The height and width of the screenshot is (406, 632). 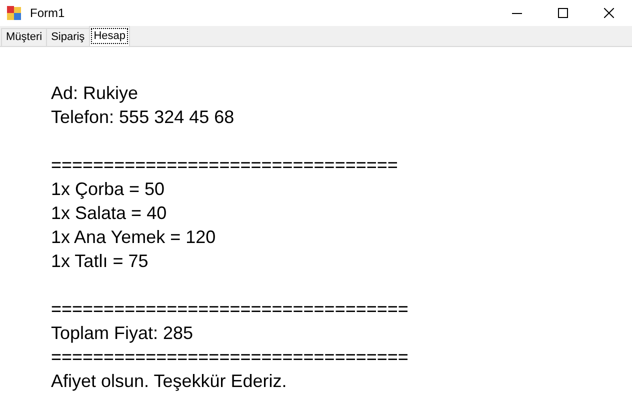 What do you see at coordinates (95, 93) in the screenshot?
I see `receipt-line: Ad: Rukiye` at bounding box center [95, 93].